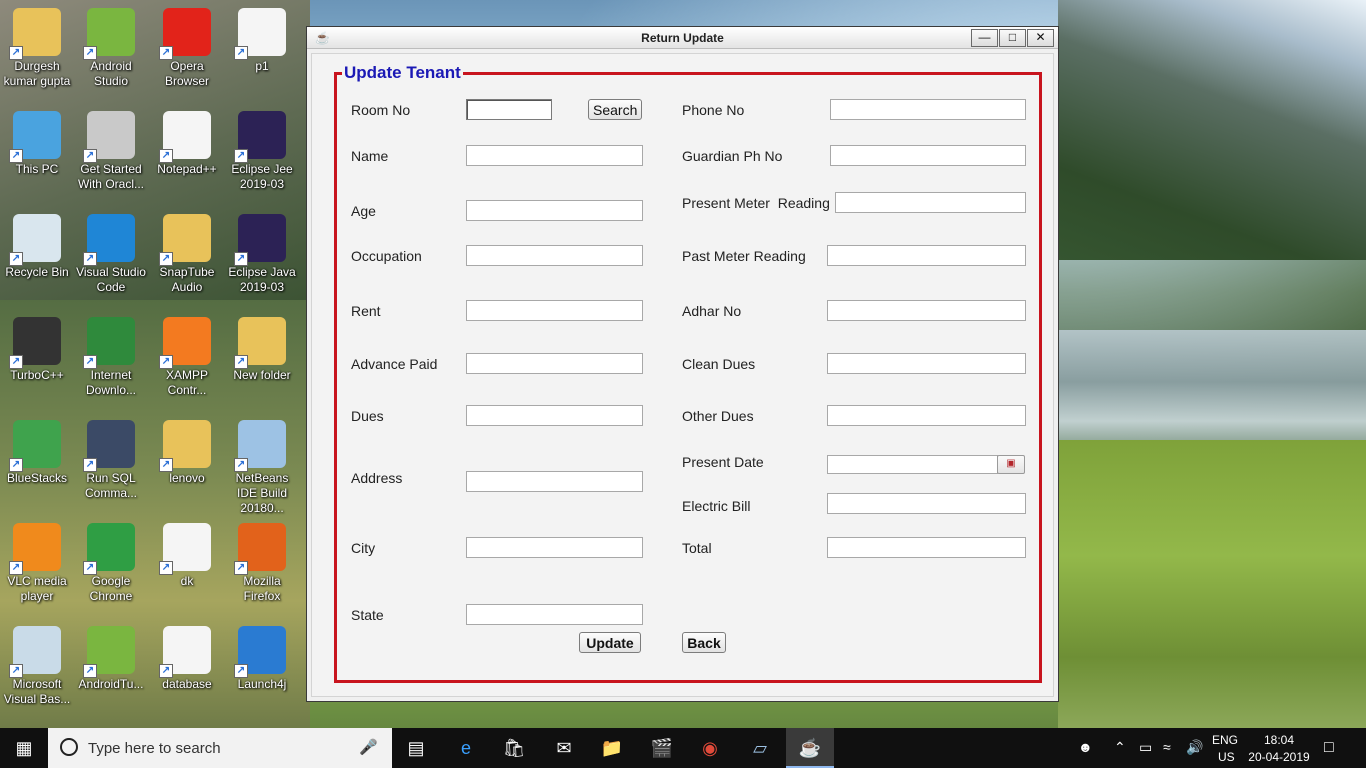  I want to click on advance-paid-input, so click(554, 363).